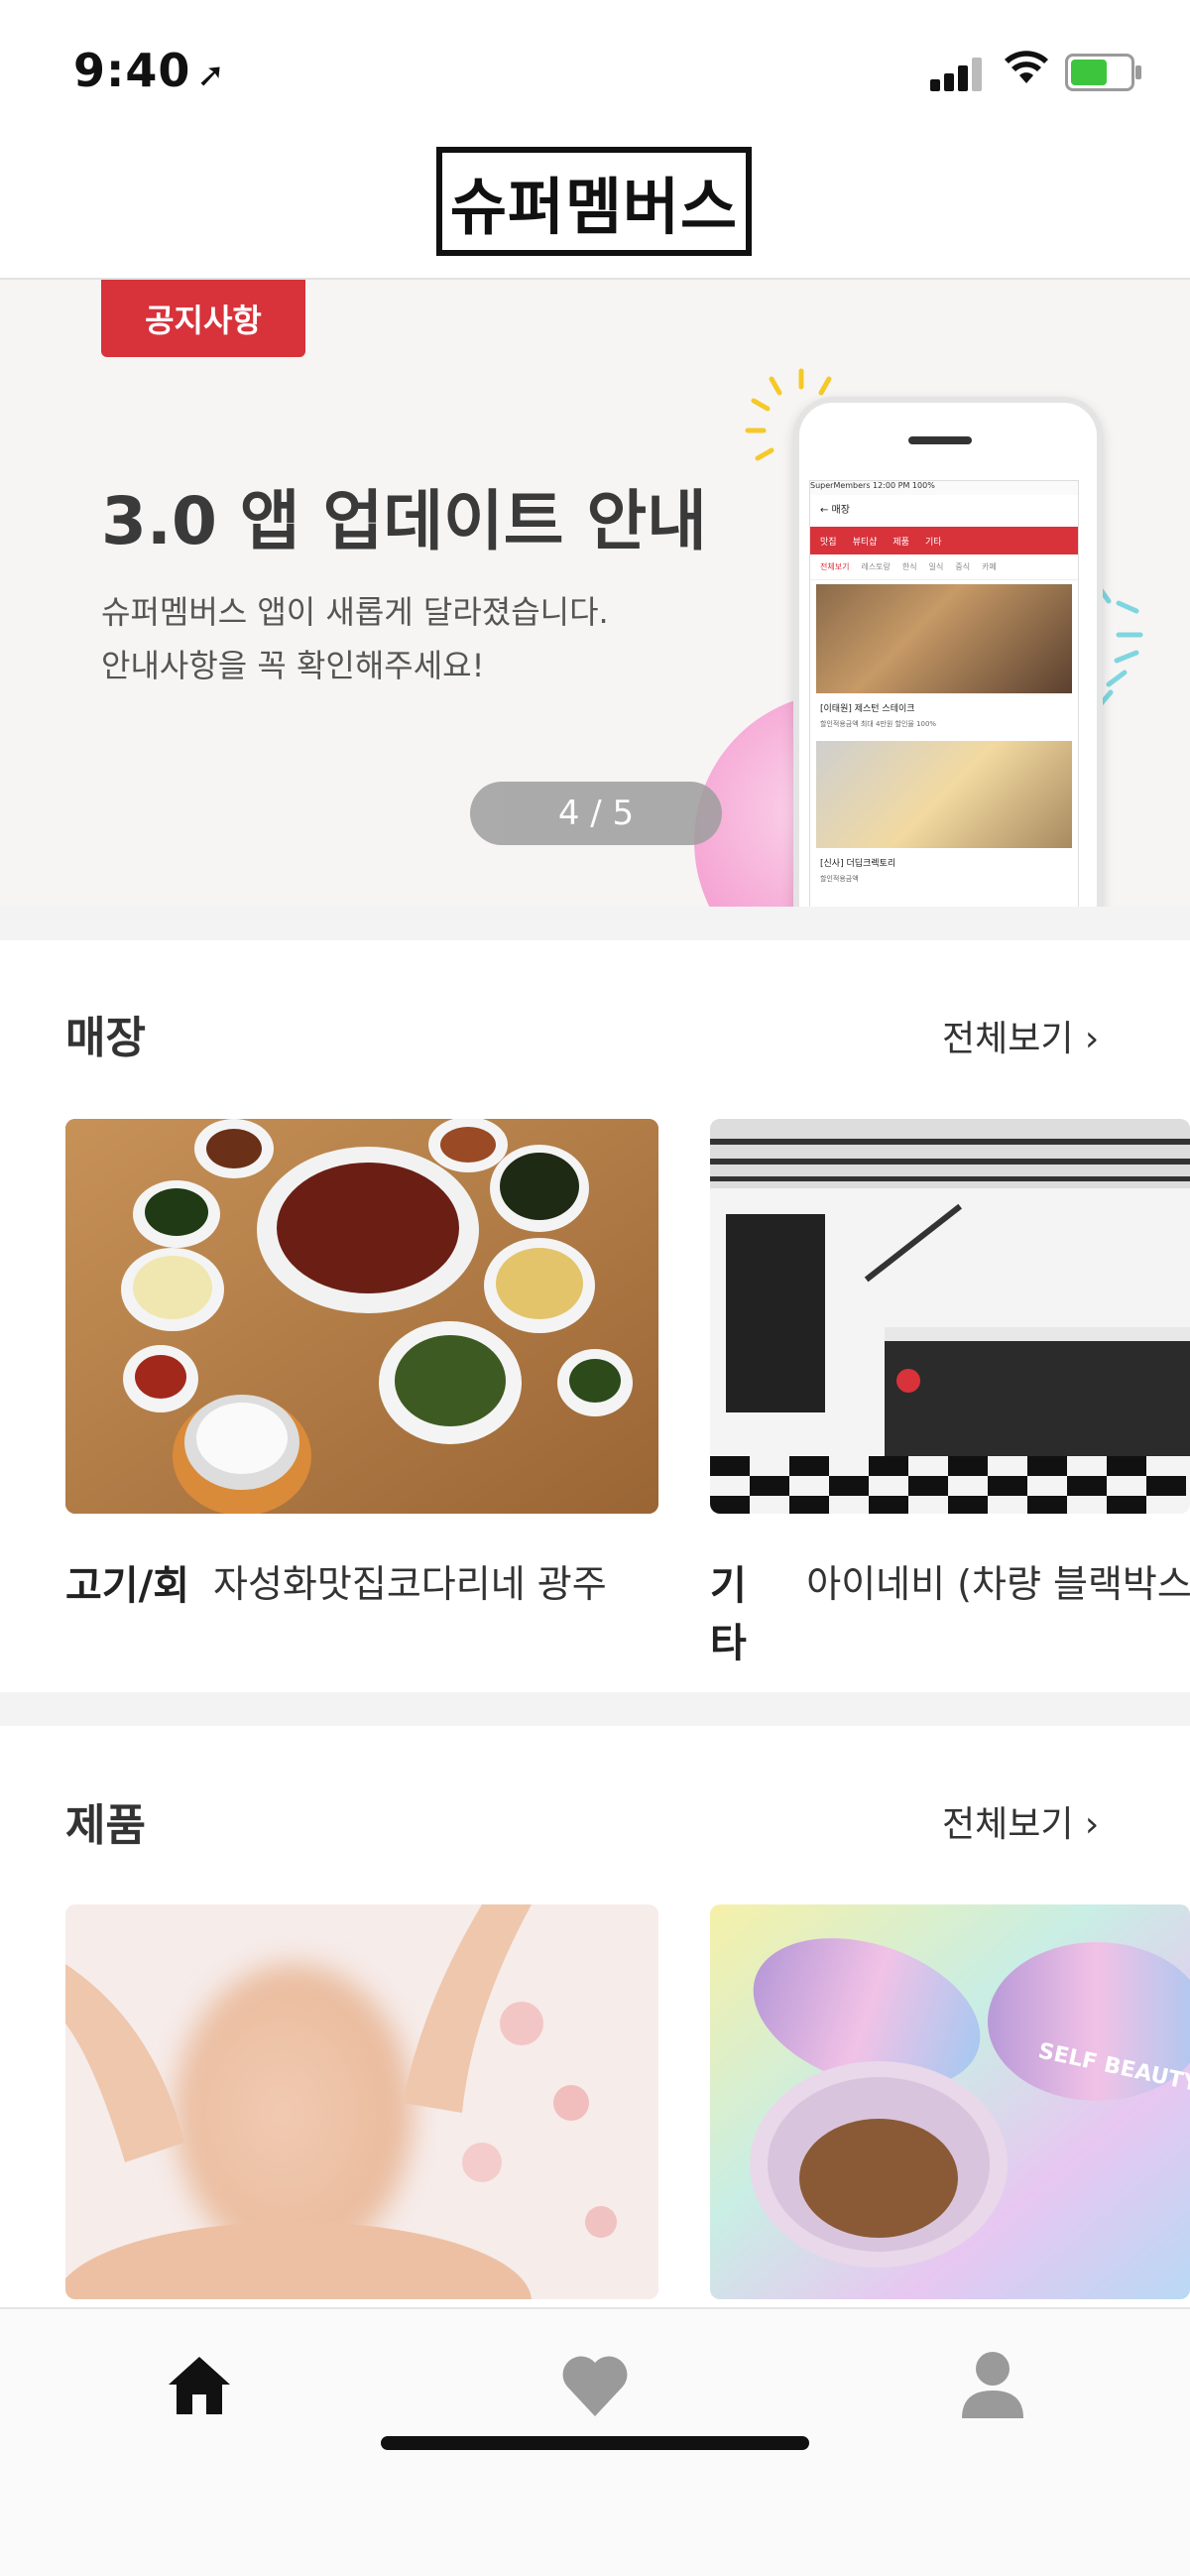  I want to click on phone-tabs: 맛집 뷰티샵 제품 기타, so click(944, 540).